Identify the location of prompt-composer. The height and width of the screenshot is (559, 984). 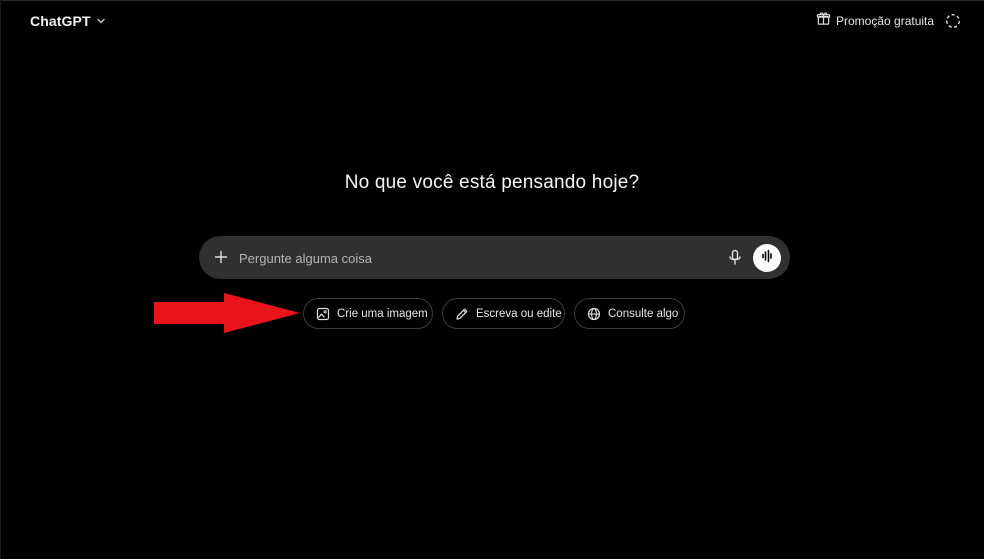
(494, 257).